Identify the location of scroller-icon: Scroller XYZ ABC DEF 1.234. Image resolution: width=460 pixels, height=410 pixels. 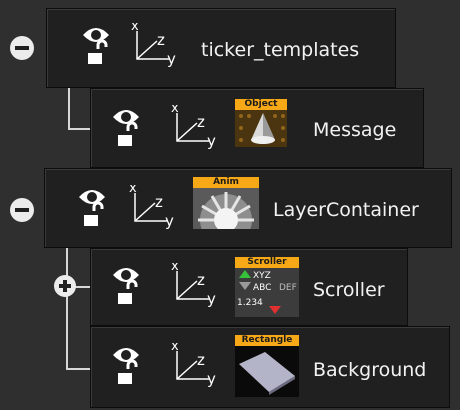
(267, 287).